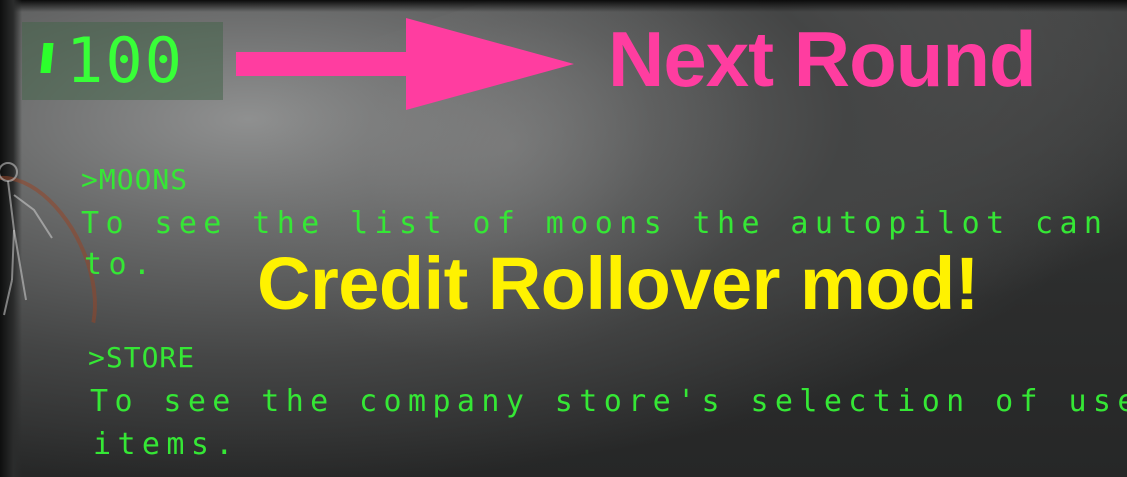 The width and height of the screenshot is (1127, 477). I want to click on arrow-right-icon, so click(405, 64).